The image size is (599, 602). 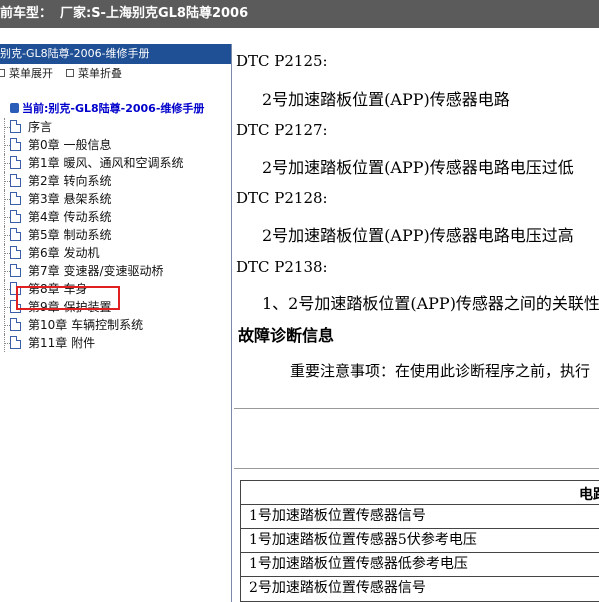 What do you see at coordinates (2, 73) in the screenshot?
I see `expand-icon` at bounding box center [2, 73].